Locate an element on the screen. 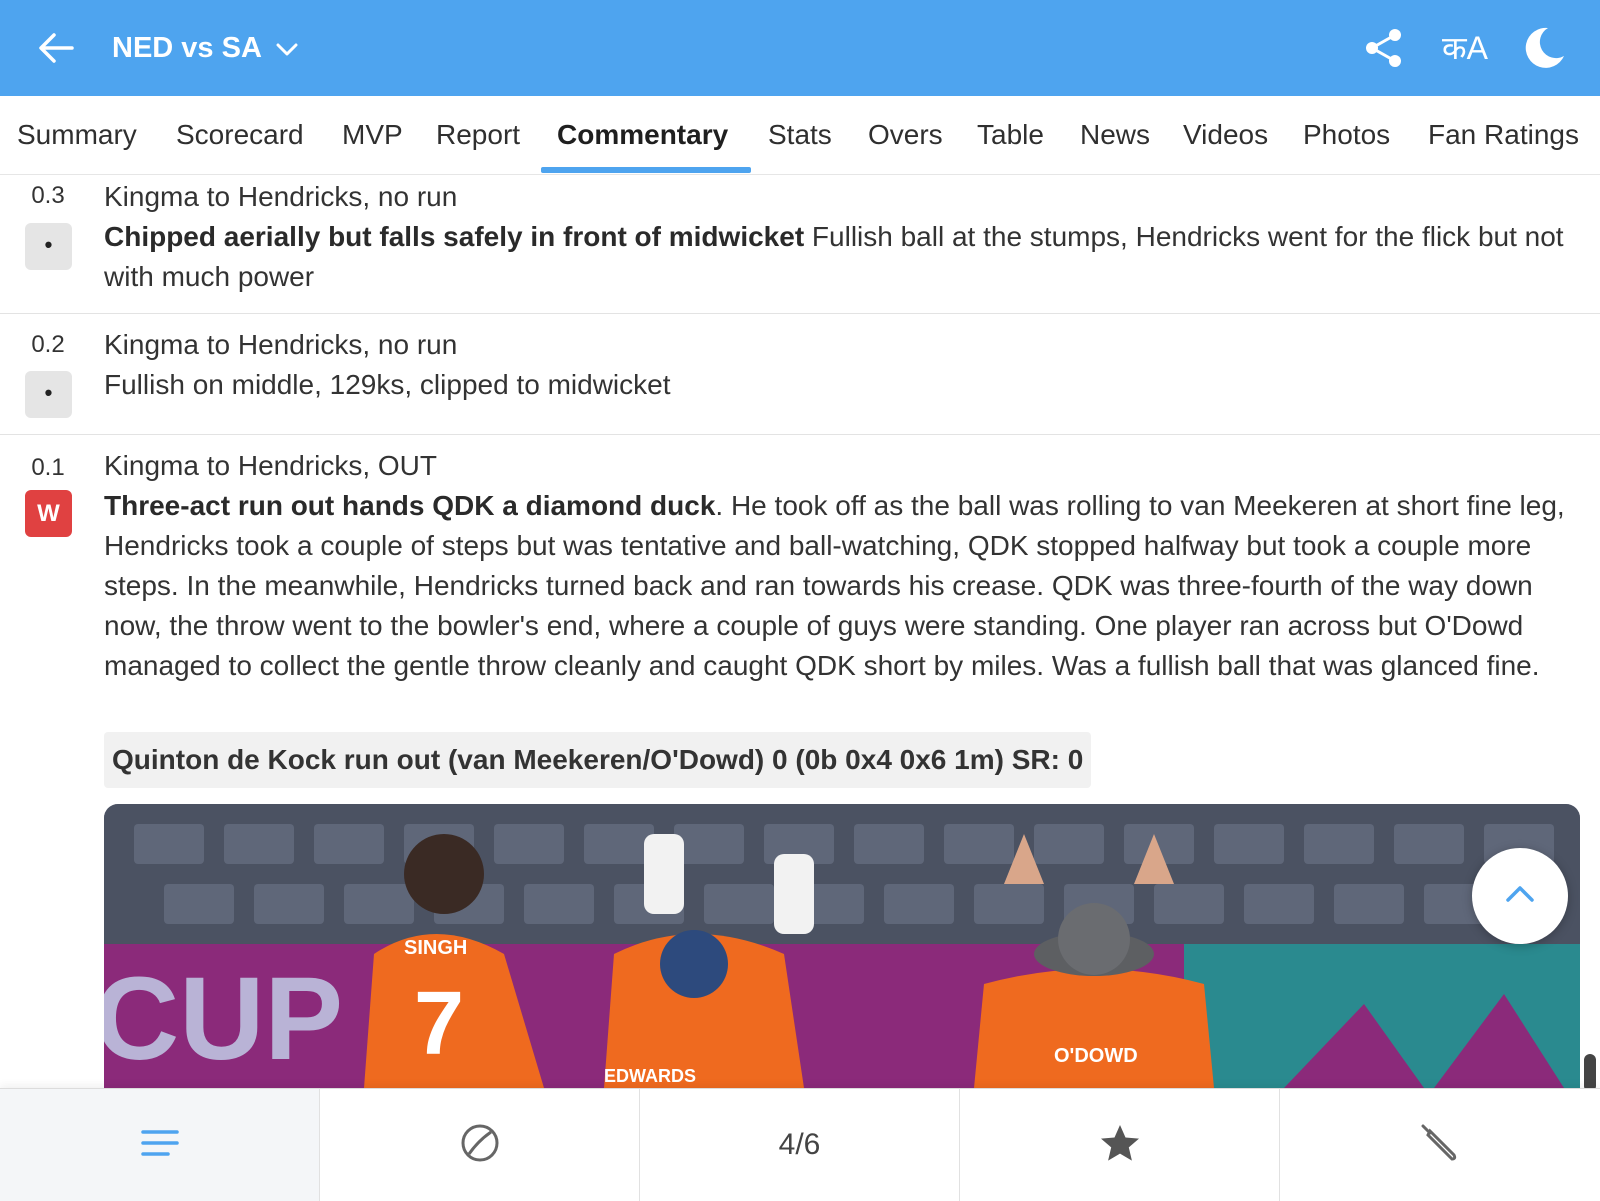 The image size is (1600, 1201). back-arrow-icon is located at coordinates (56, 48).